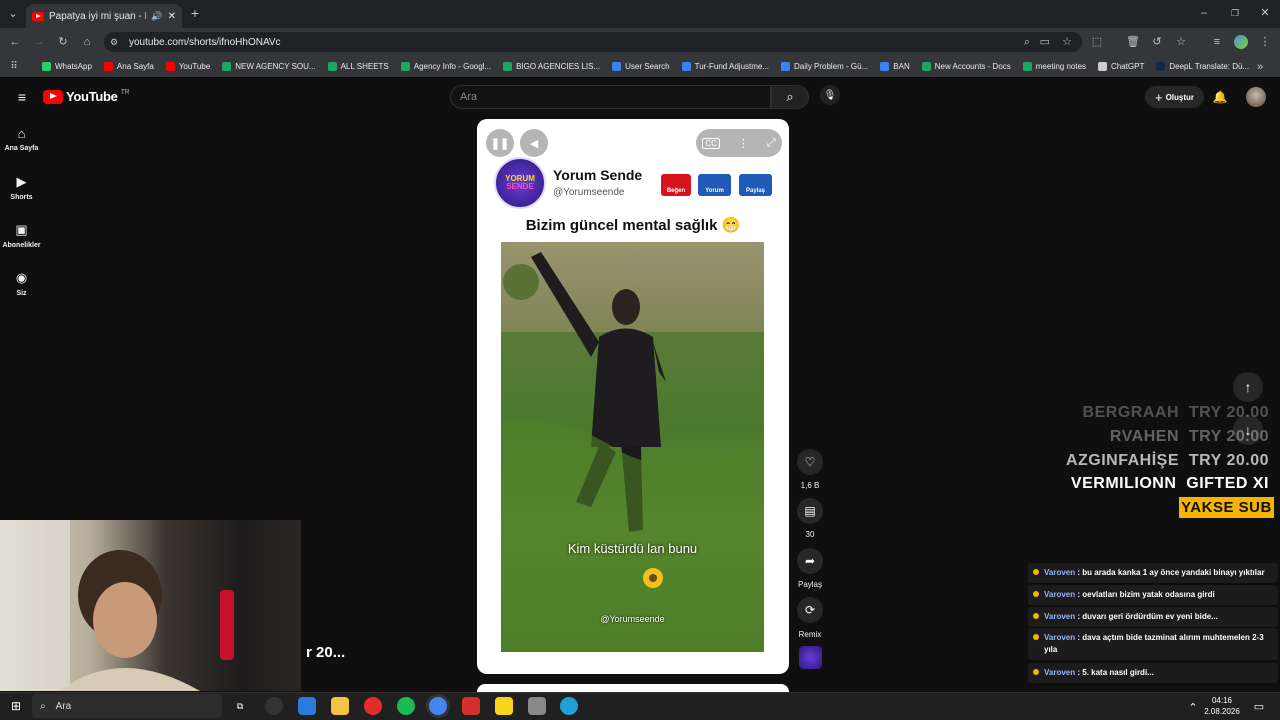 Image resolution: width=1280 pixels, height=720 pixels. I want to click on sticky-notes-icon, so click(504, 706).